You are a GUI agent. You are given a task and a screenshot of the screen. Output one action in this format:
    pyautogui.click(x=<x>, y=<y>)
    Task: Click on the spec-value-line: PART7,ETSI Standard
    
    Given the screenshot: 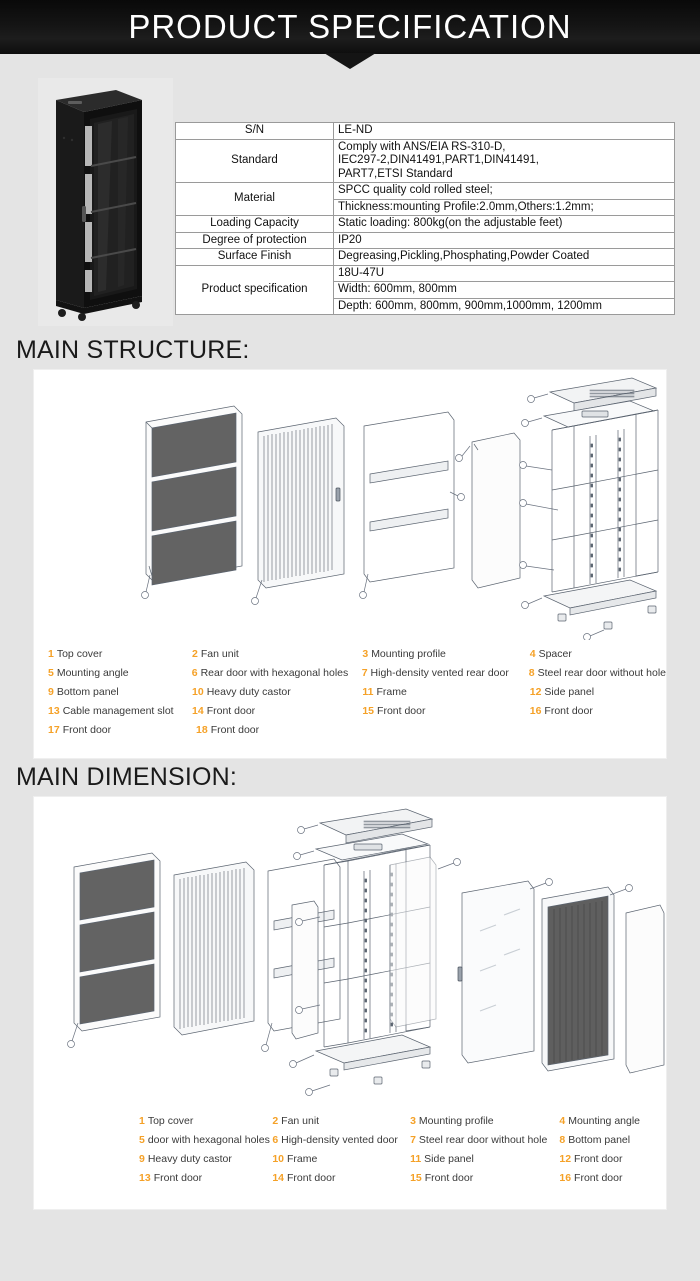 What is the action you would take?
    pyautogui.click(x=395, y=173)
    